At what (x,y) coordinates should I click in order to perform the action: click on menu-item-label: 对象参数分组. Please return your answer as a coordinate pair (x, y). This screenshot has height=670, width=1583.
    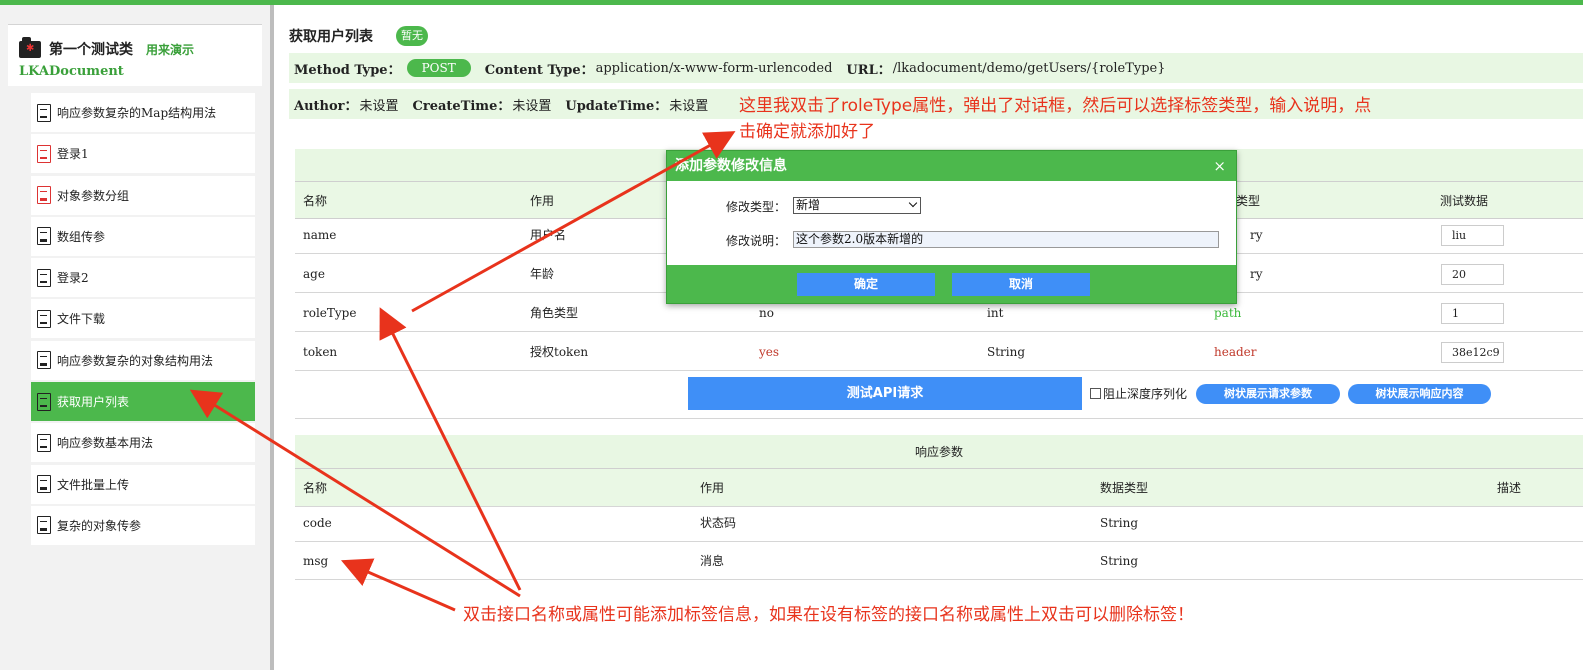
    Looking at the image, I should click on (93, 195).